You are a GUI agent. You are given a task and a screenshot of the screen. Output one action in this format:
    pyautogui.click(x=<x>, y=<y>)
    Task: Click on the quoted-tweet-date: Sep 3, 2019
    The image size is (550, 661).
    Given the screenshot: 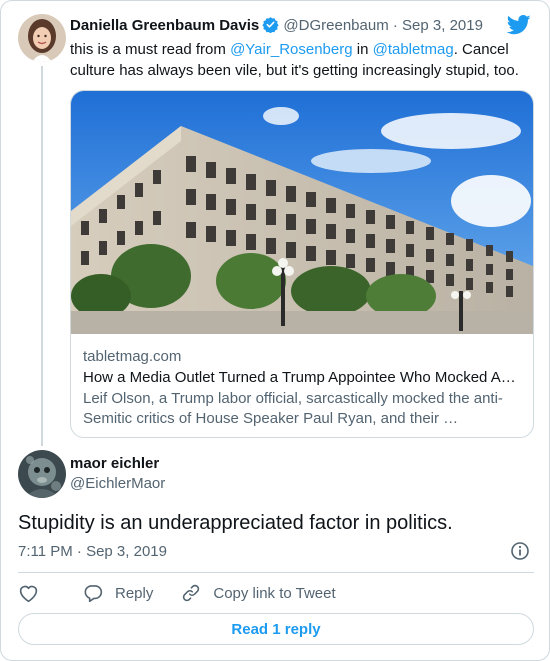 What is the action you would take?
    pyautogui.click(x=442, y=25)
    